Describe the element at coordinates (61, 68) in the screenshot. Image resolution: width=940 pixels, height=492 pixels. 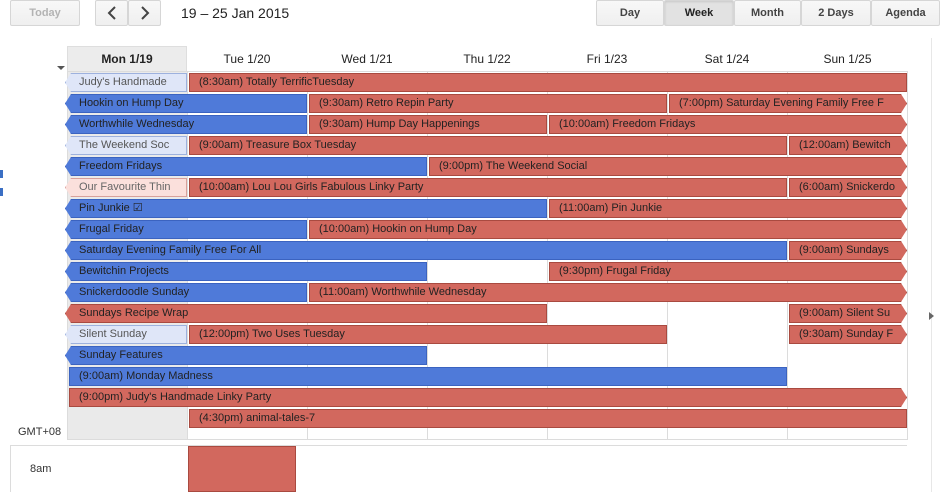
I see `allday-collapse-caret-icon` at that location.